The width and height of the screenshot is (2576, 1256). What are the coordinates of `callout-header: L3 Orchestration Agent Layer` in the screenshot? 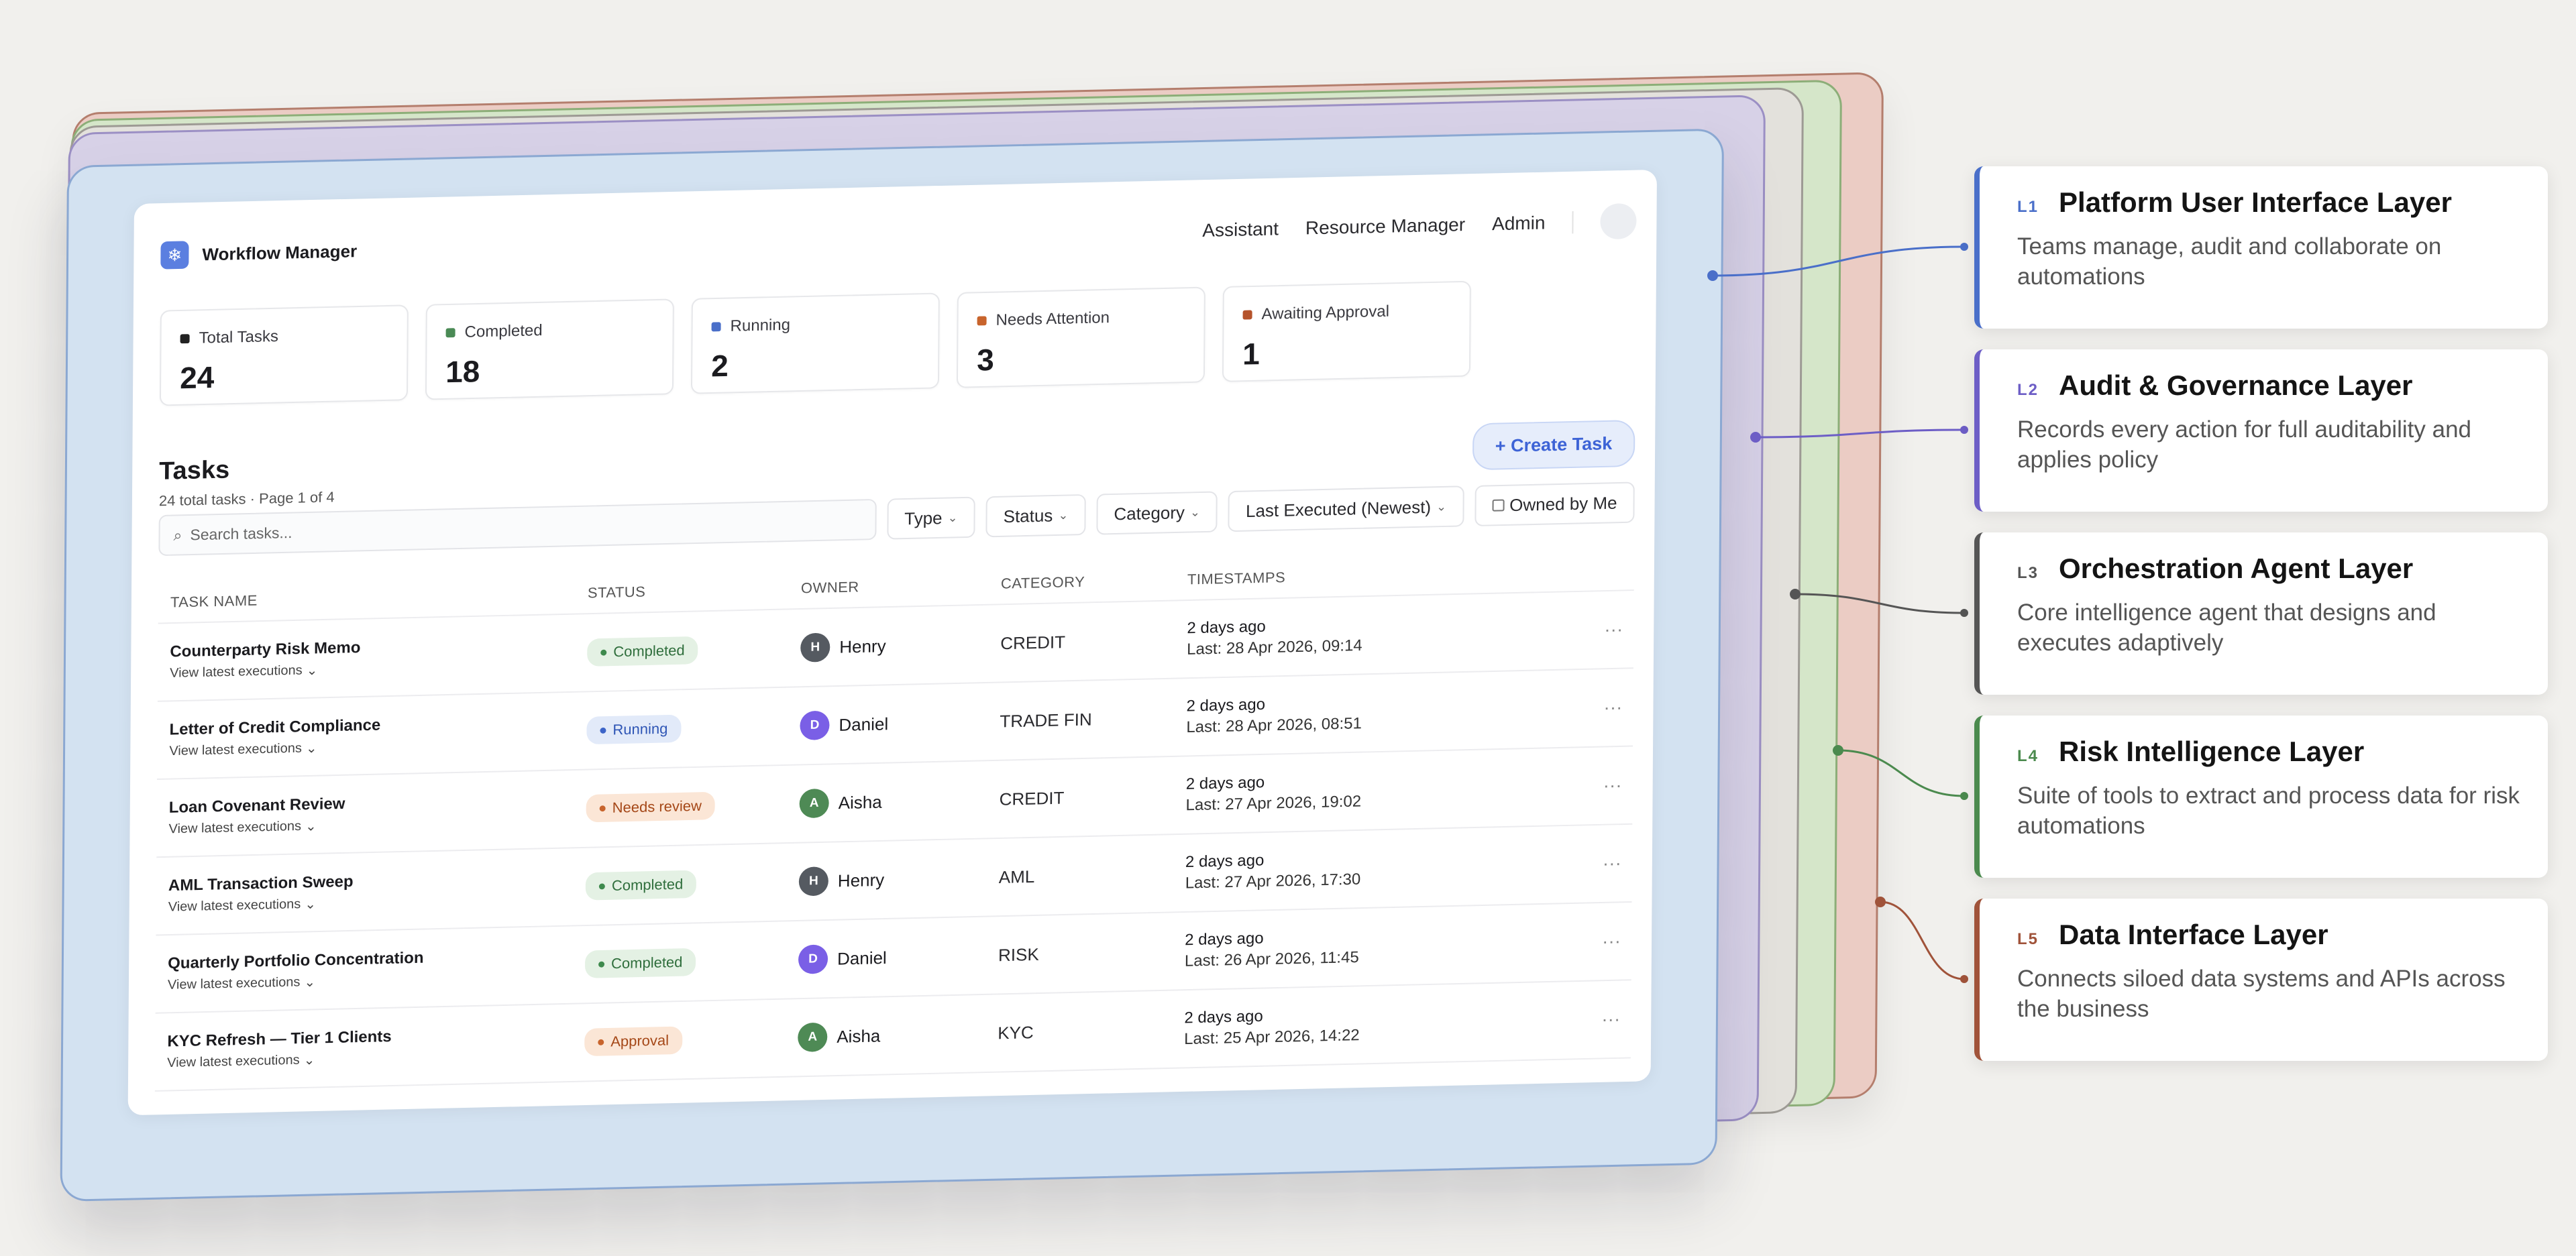 It's located at (2269, 569).